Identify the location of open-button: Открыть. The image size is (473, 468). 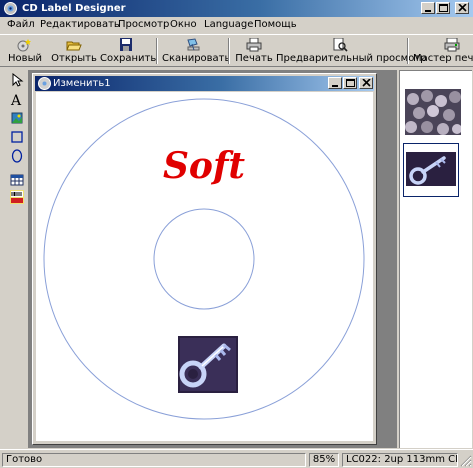
(74, 51).